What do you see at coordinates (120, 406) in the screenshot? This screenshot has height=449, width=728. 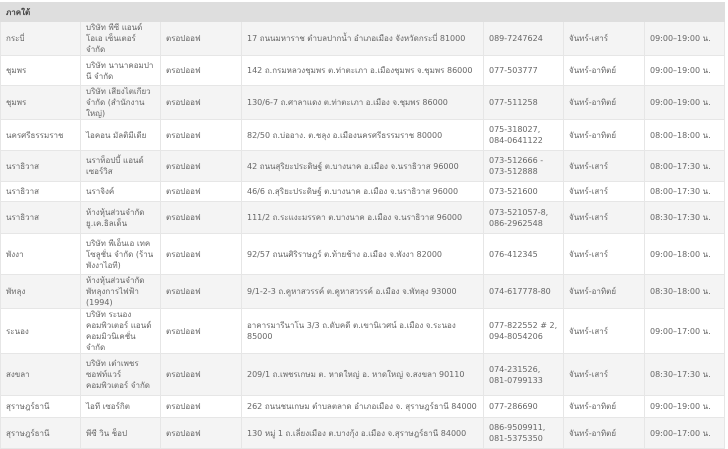 I see `cell-company: ไอที เซอร์กิต` at bounding box center [120, 406].